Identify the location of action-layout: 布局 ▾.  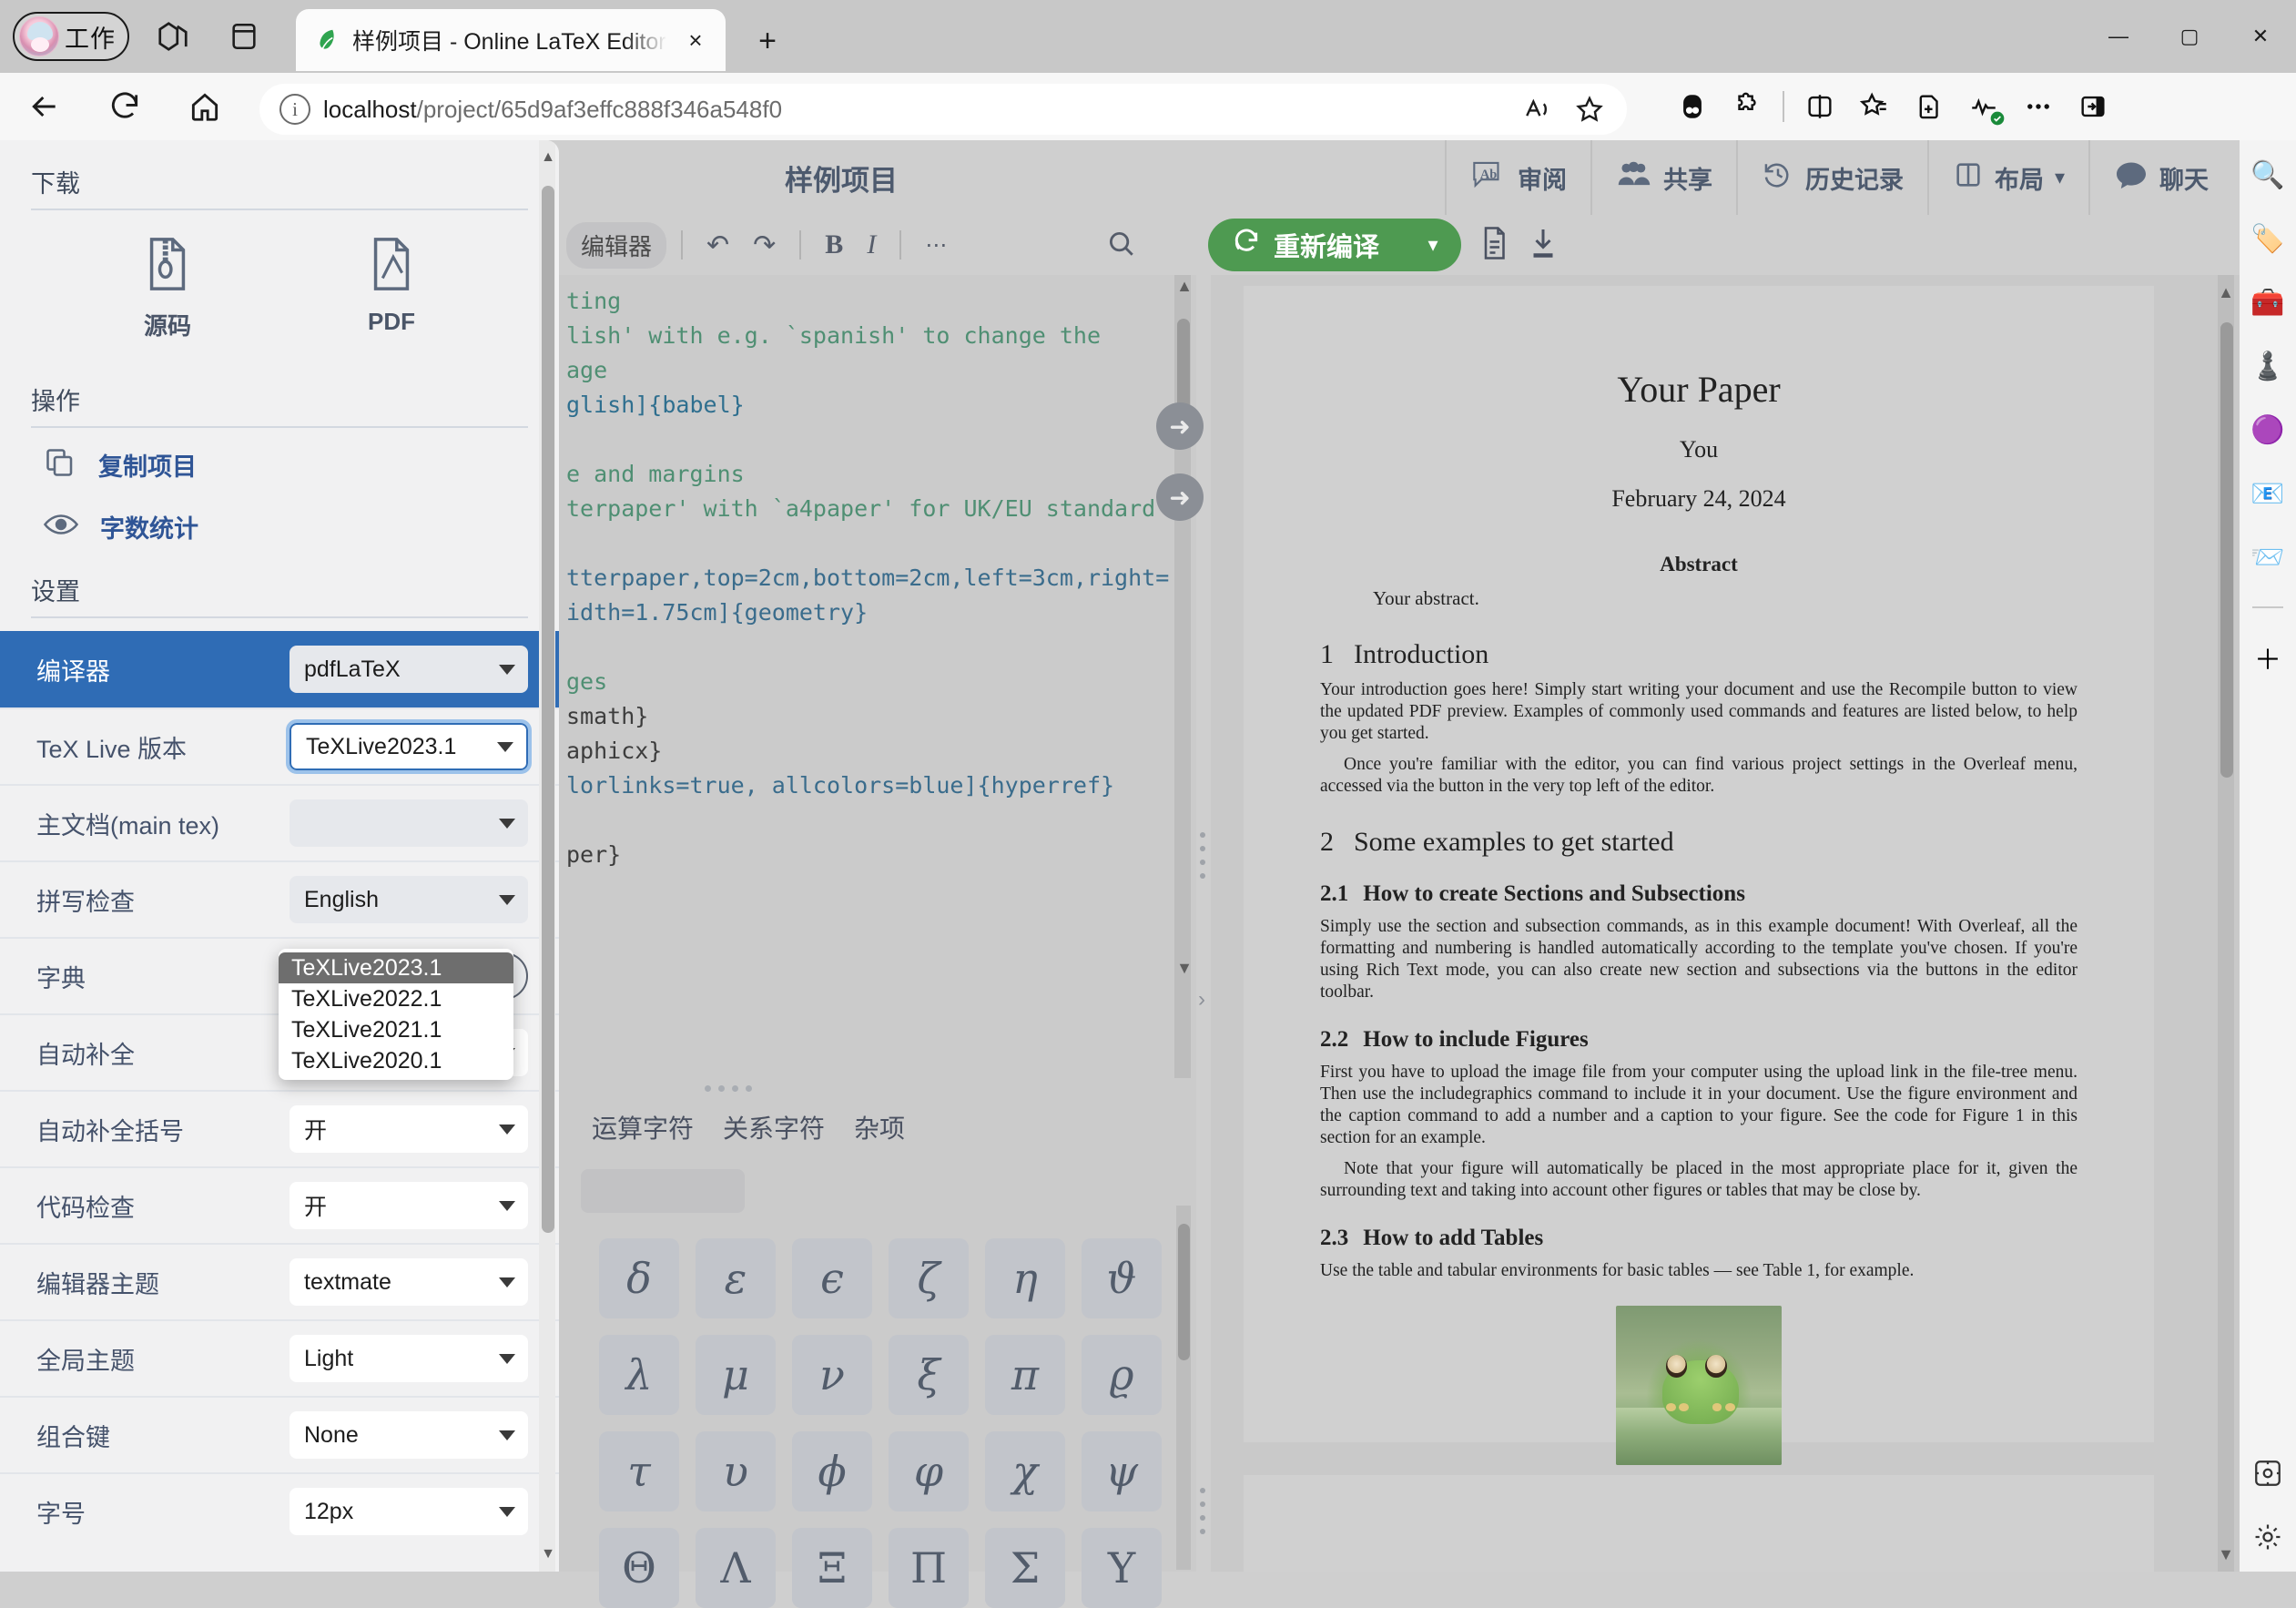
(2007, 177).